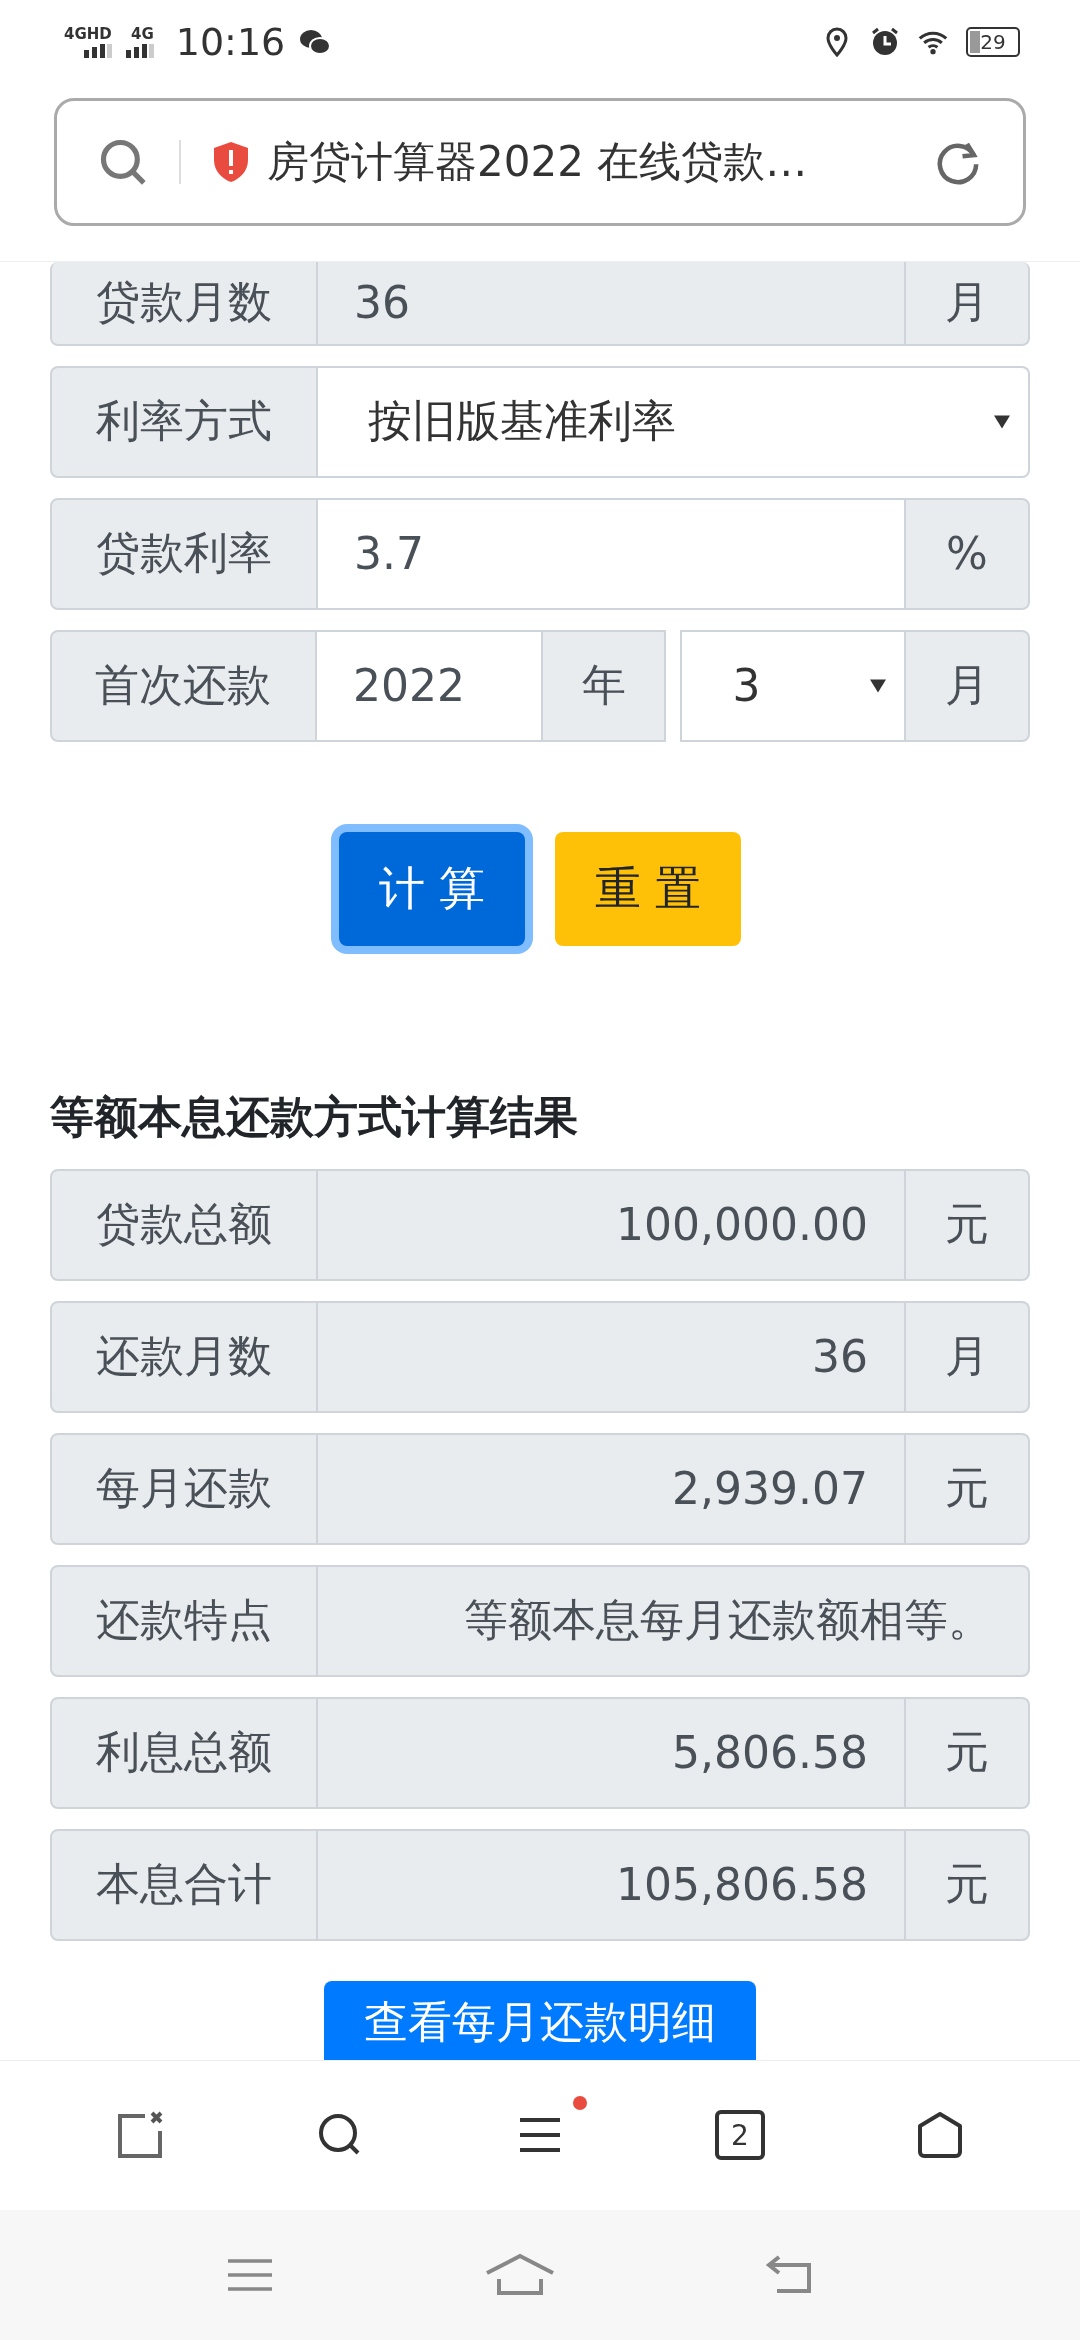 The image size is (1080, 2340). Describe the element at coordinates (648, 888) in the screenshot. I see `action-button: 重 置` at that location.